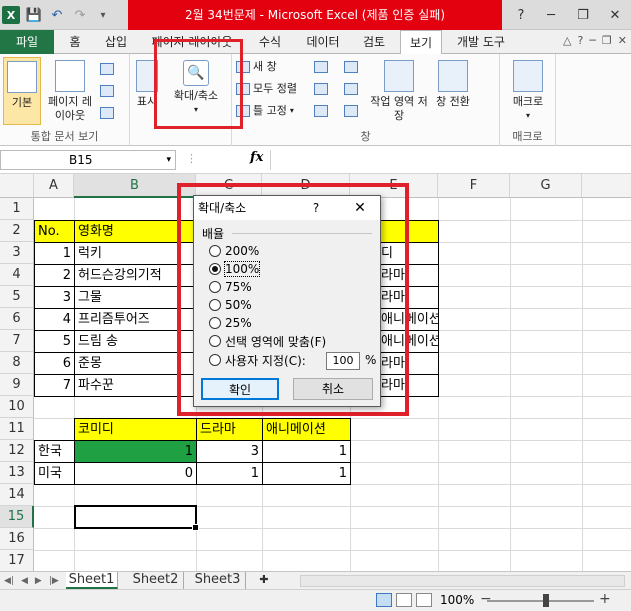 Image resolution: width=631 pixels, height=611 pixels. Describe the element at coordinates (230, 323) in the screenshot. I see `radio-25: 25%` at that location.